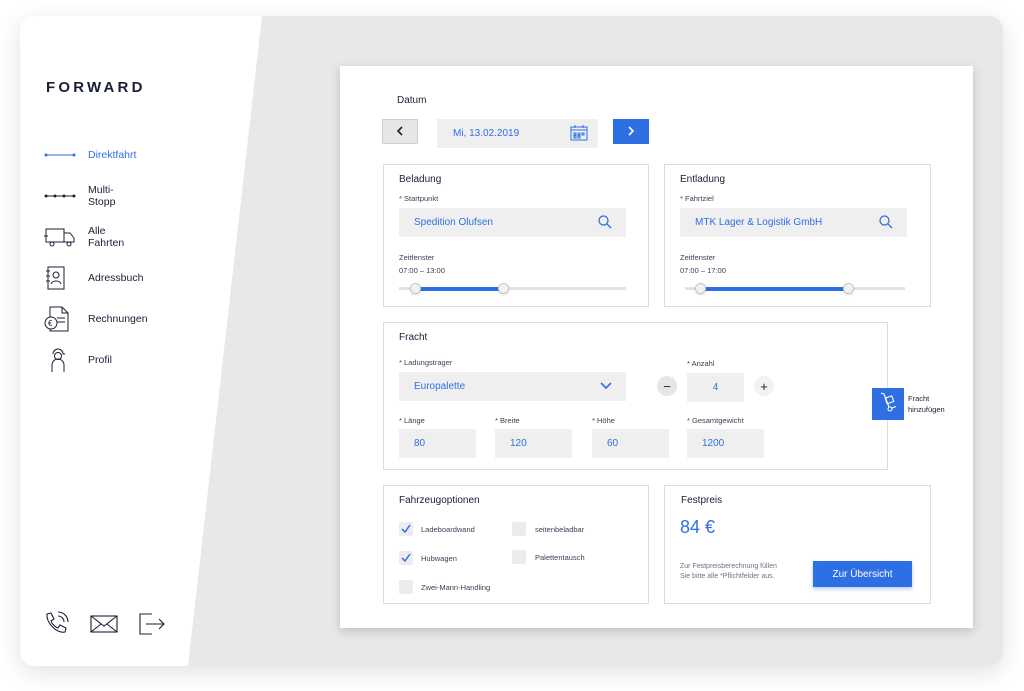 Image resolution: width=1024 pixels, height=691 pixels. Describe the element at coordinates (413, 337) in the screenshot. I see `freight-title: Fracht` at that location.